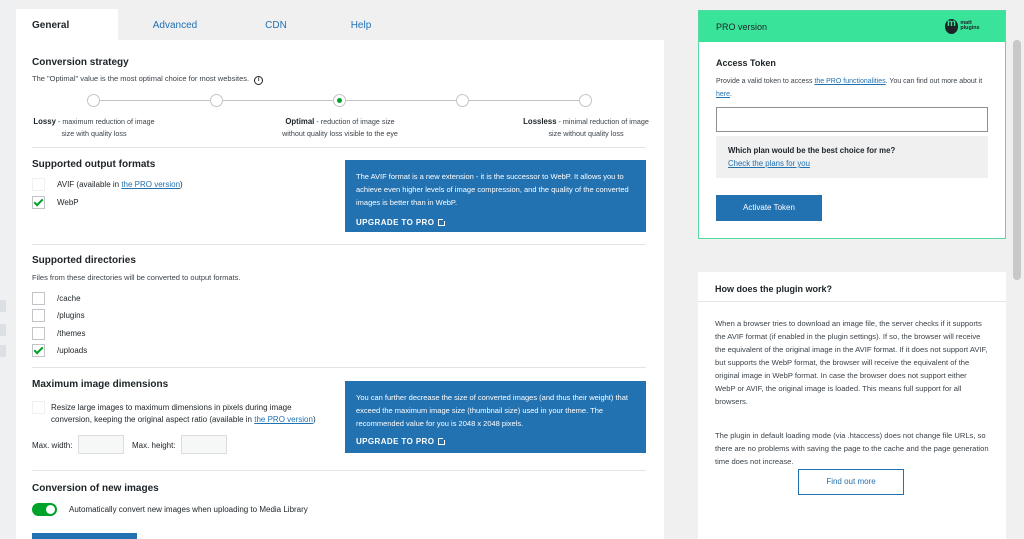 The width and height of the screenshot is (1024, 539). Describe the element at coordinates (952, 26) in the screenshot. I see `logo-mark-icon` at that location.